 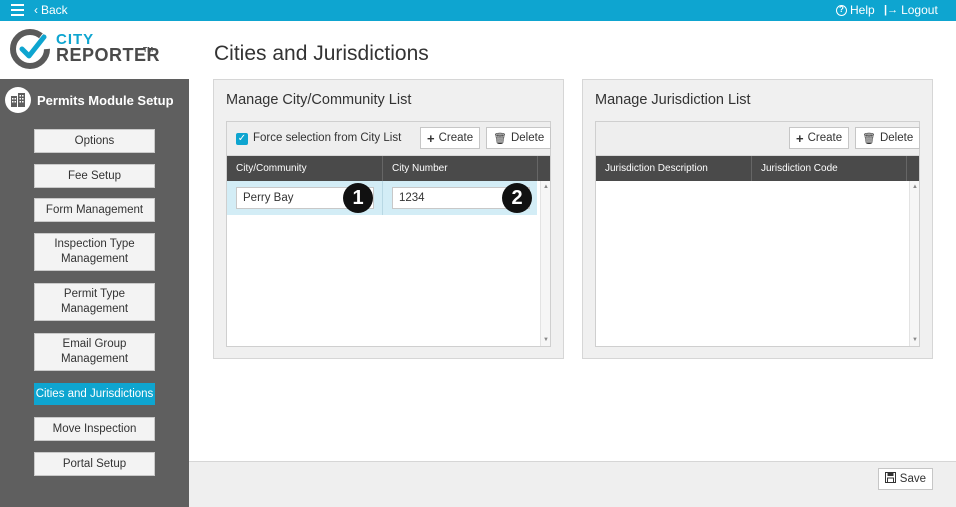 I want to click on city-create-button: + Create, so click(x=450, y=138).